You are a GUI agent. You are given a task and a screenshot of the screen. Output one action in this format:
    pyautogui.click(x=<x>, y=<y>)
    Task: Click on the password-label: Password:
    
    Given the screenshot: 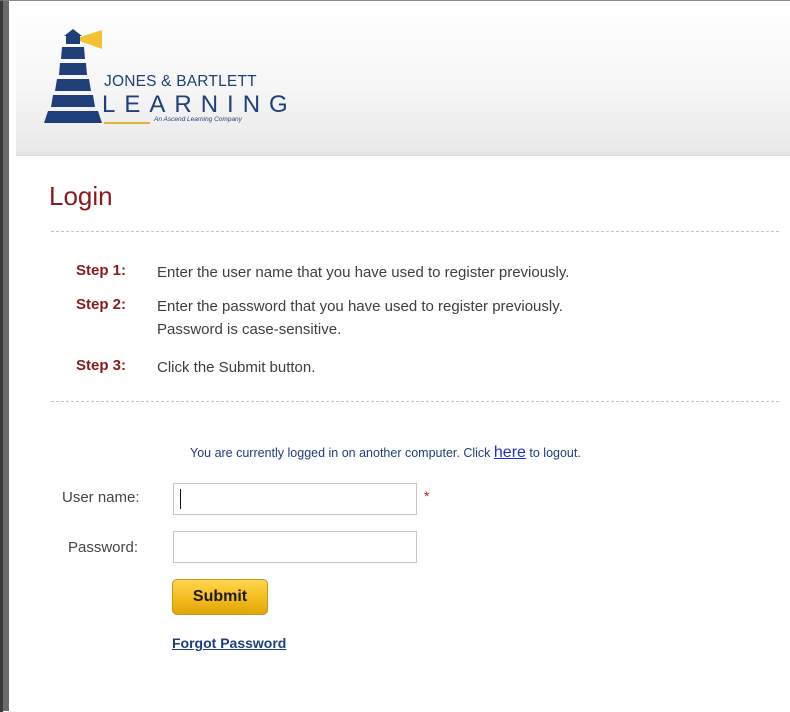 What is the action you would take?
    pyautogui.click(x=103, y=547)
    